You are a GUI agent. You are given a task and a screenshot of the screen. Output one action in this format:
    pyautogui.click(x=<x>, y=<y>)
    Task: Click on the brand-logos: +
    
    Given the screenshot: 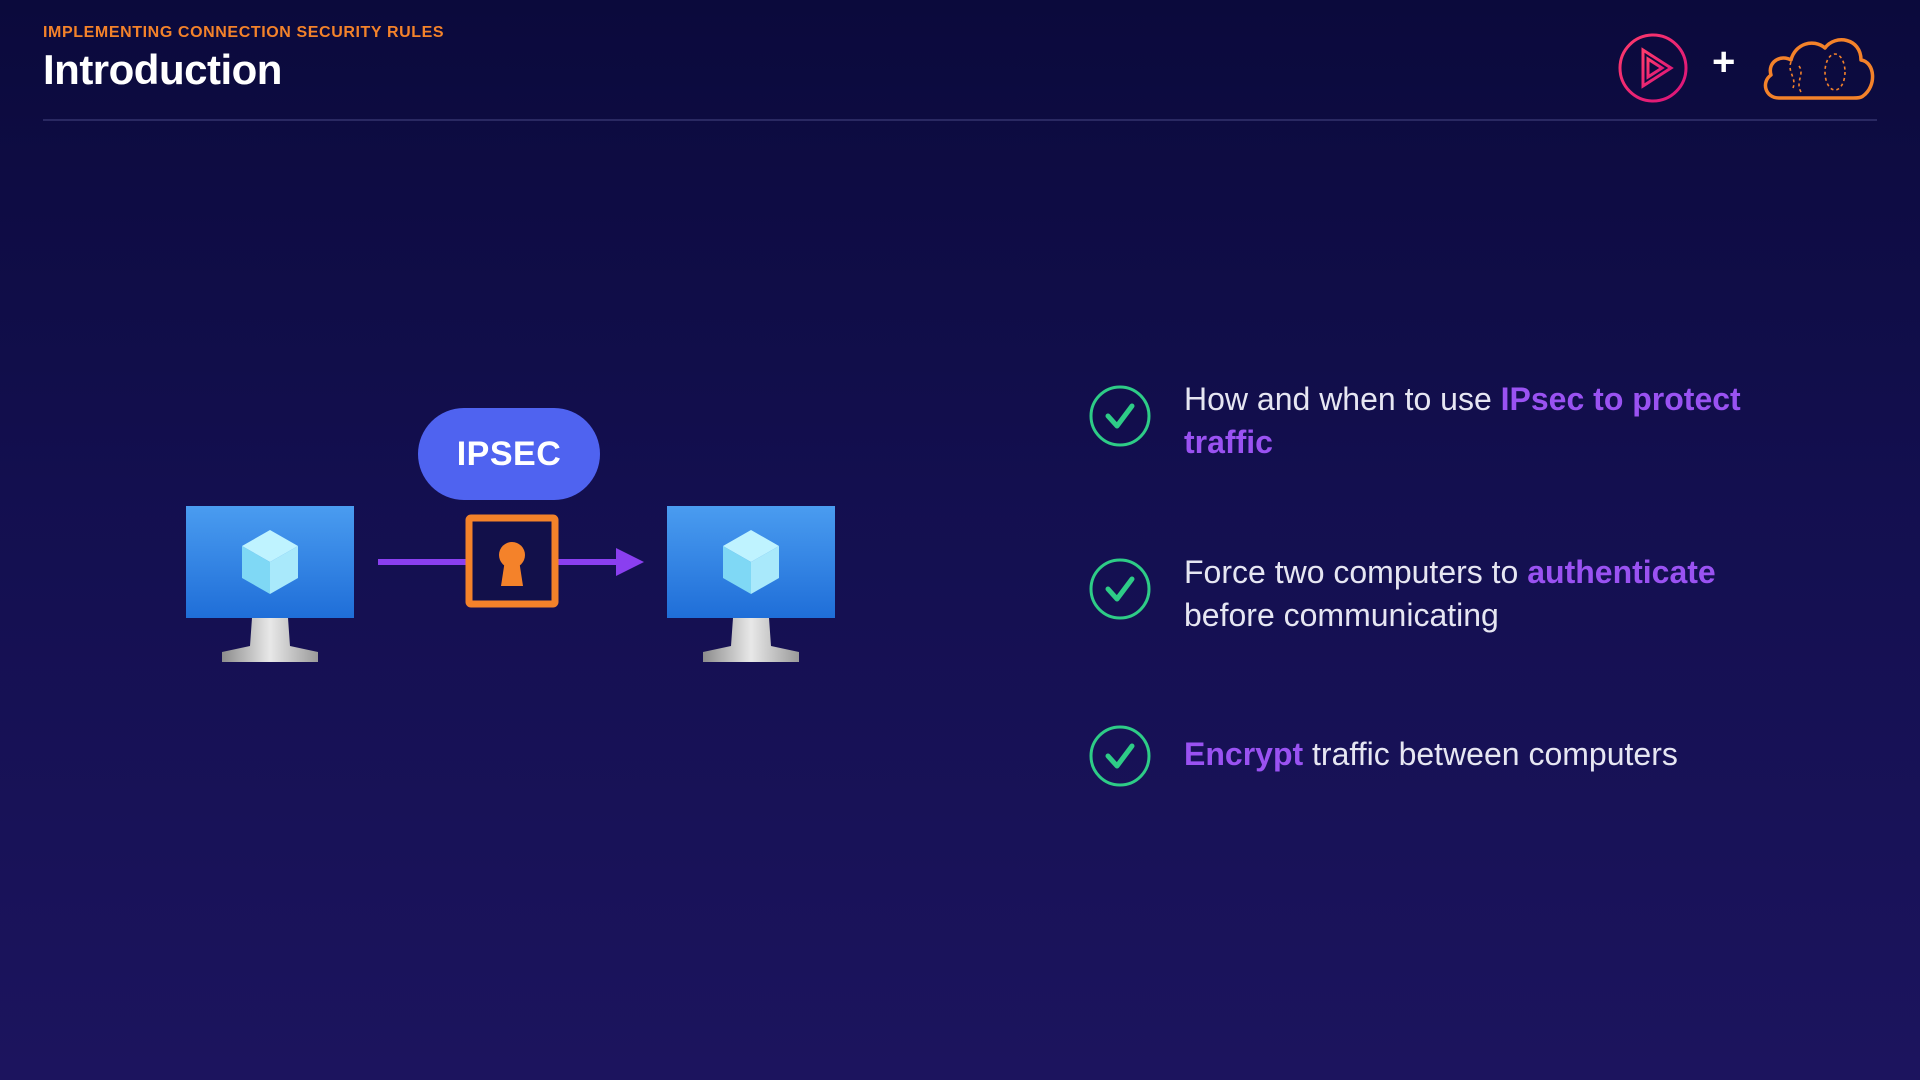 What is the action you would take?
    pyautogui.click(x=1747, y=69)
    